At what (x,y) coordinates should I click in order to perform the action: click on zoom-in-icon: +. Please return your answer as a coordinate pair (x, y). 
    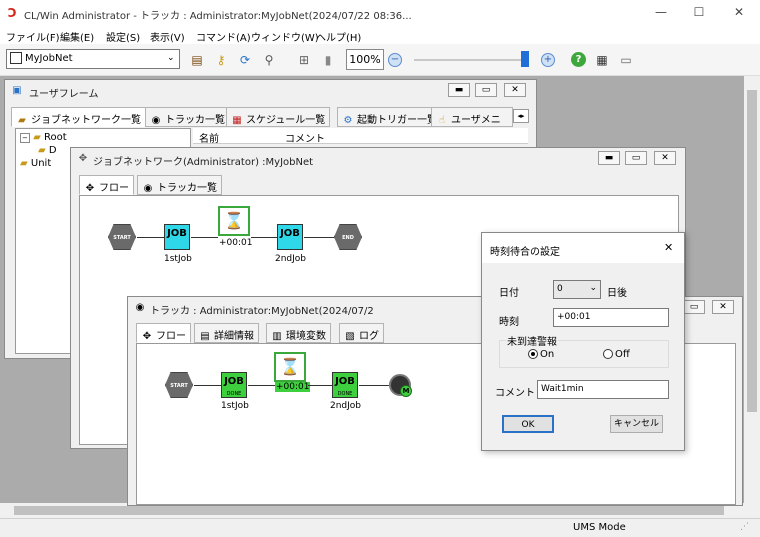
    Looking at the image, I should click on (548, 60).